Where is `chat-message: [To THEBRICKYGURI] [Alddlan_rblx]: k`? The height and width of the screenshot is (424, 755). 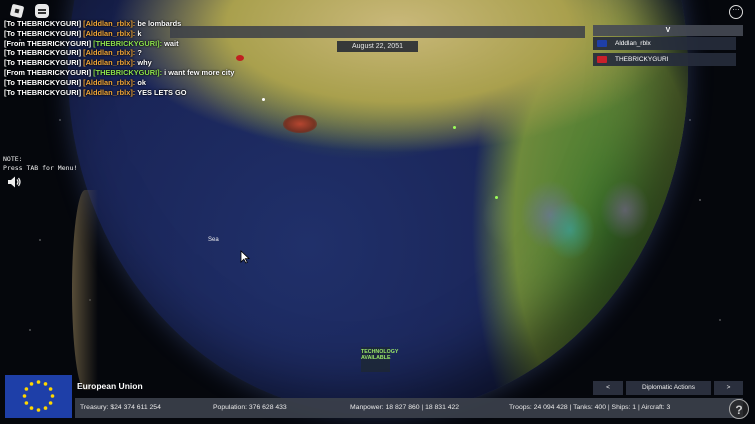
chat-message: [To THEBRICKYGURI] [Alddlan_rblx]: k is located at coordinates (73, 33).